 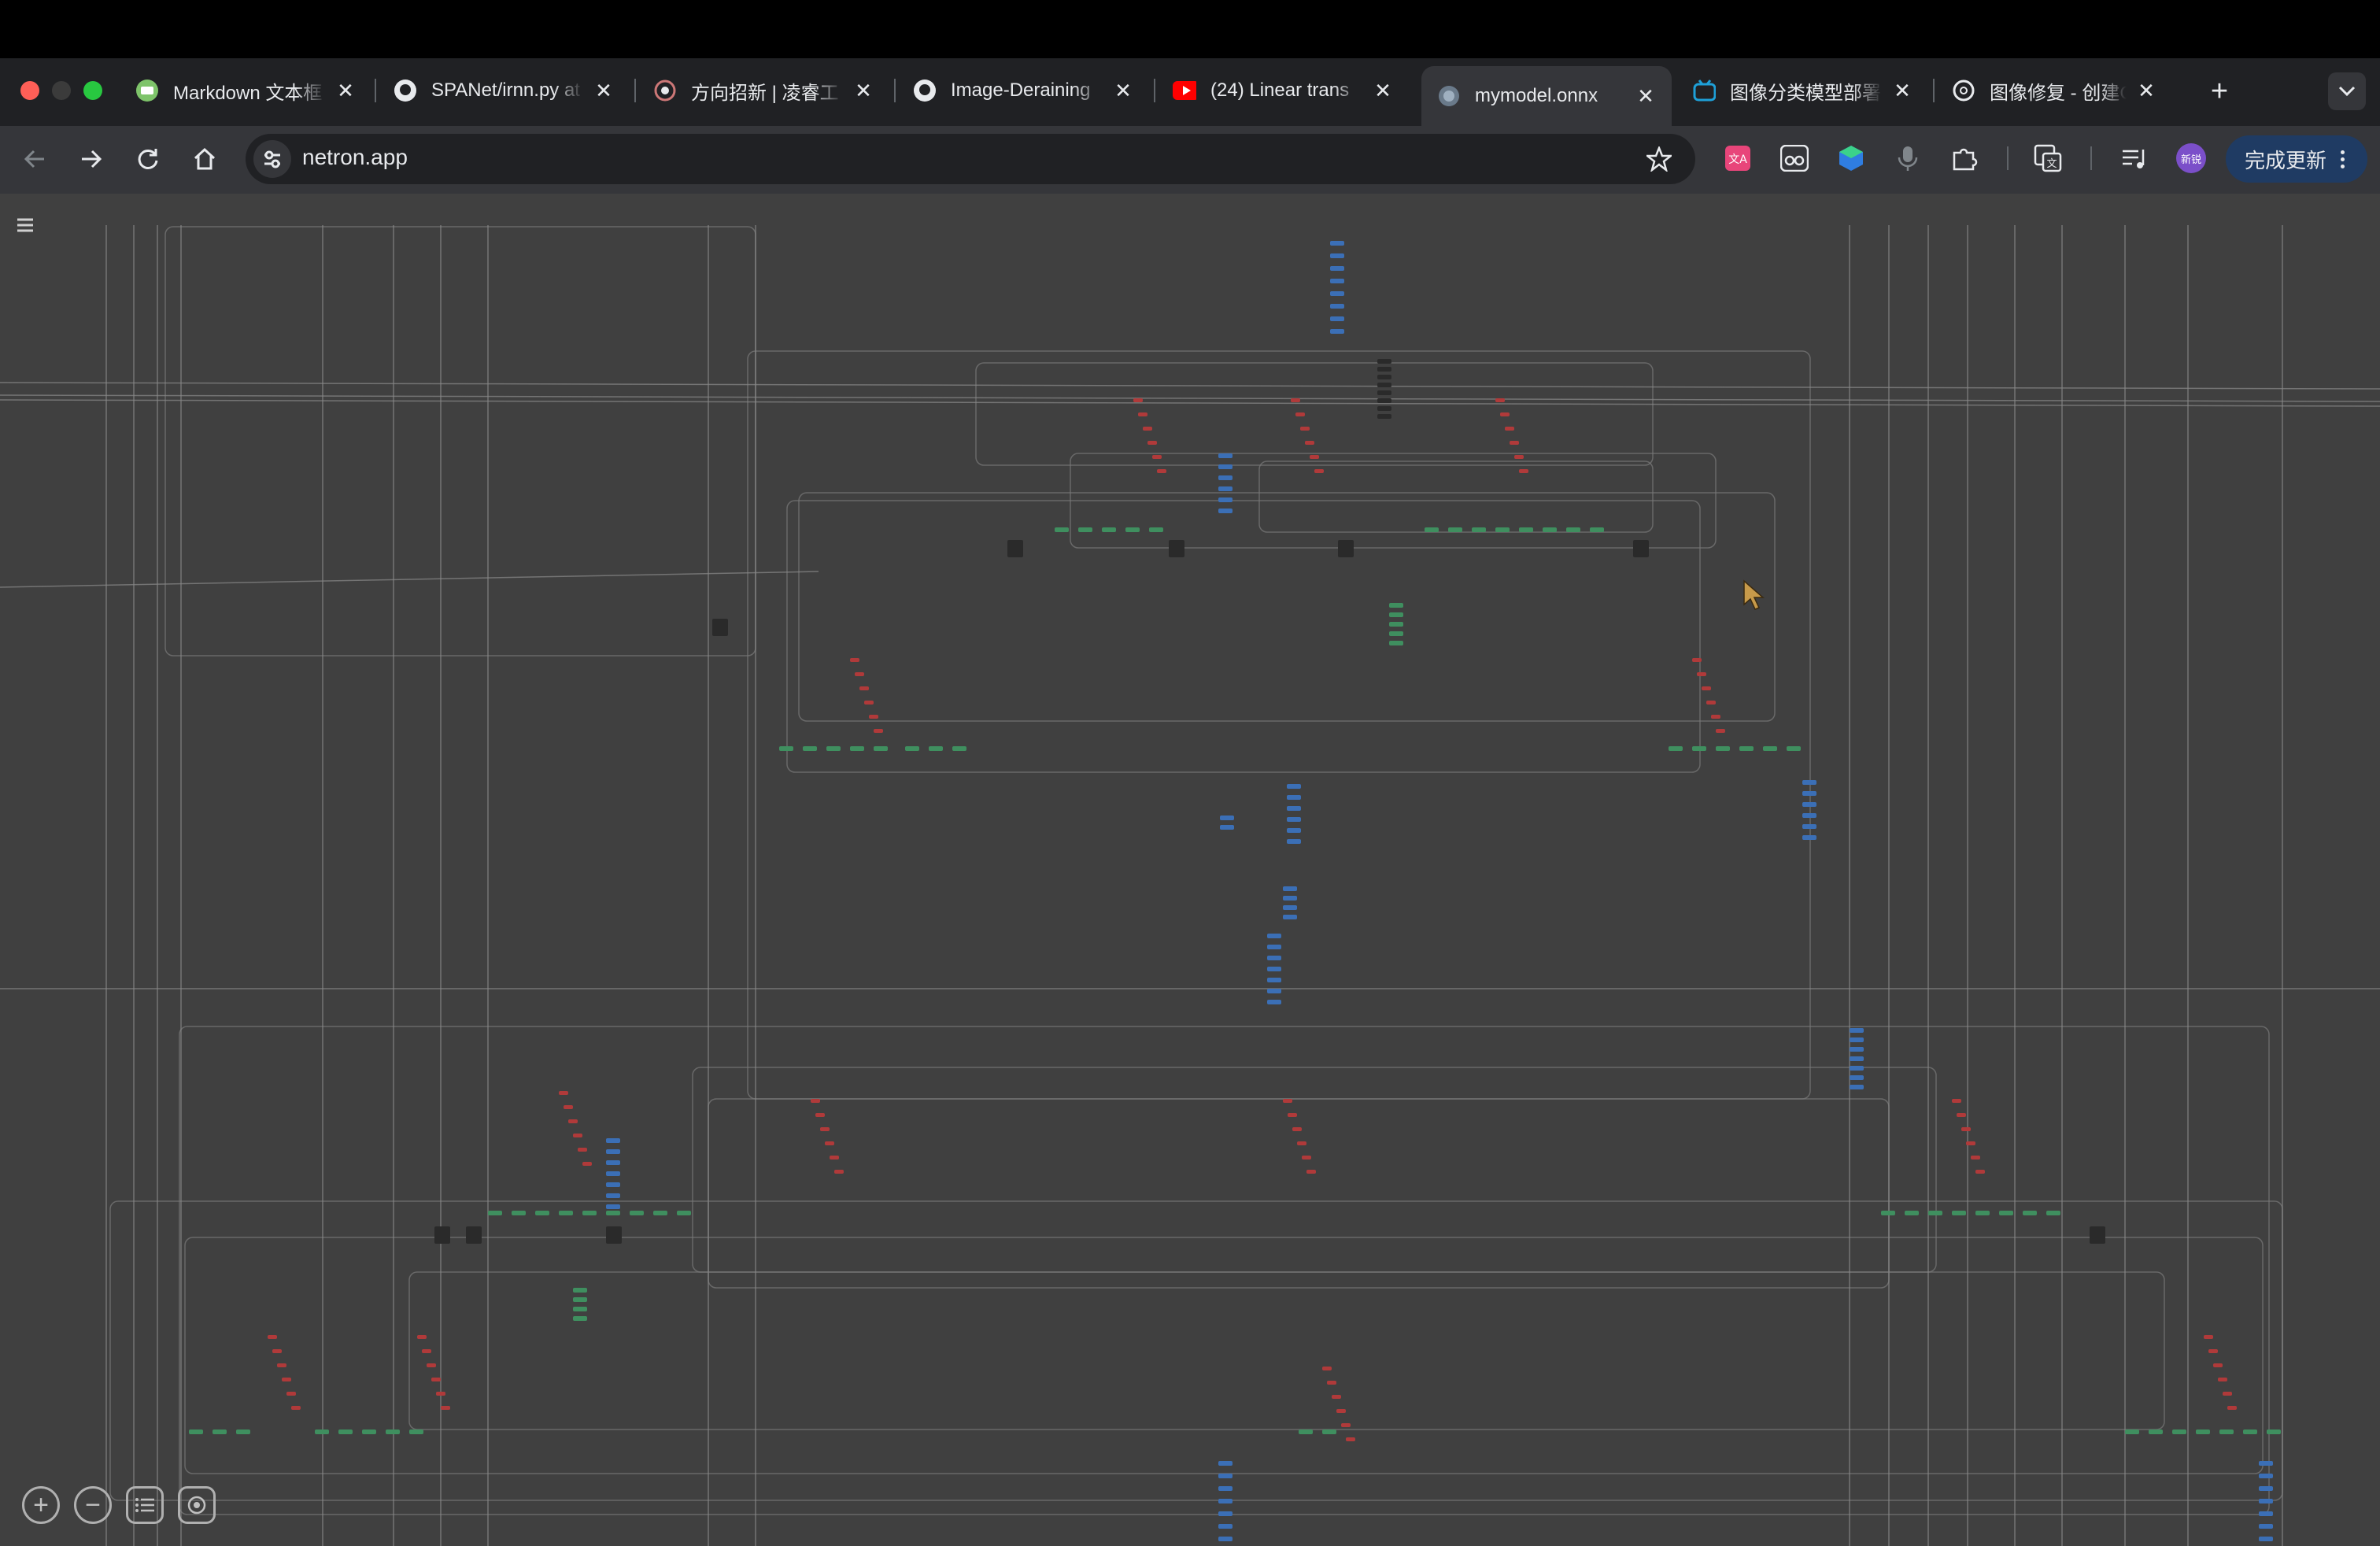 I want to click on tab-youtube: (24) Linear trans ✕, so click(x=1283, y=90).